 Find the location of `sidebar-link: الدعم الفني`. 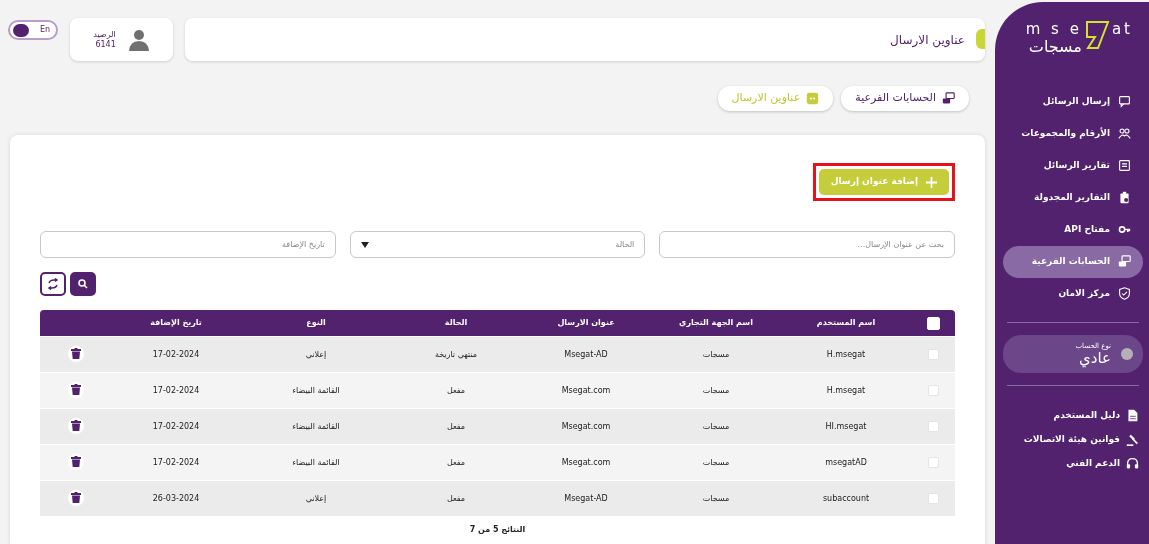

sidebar-link: الدعم الفني is located at coordinates (1073, 463).